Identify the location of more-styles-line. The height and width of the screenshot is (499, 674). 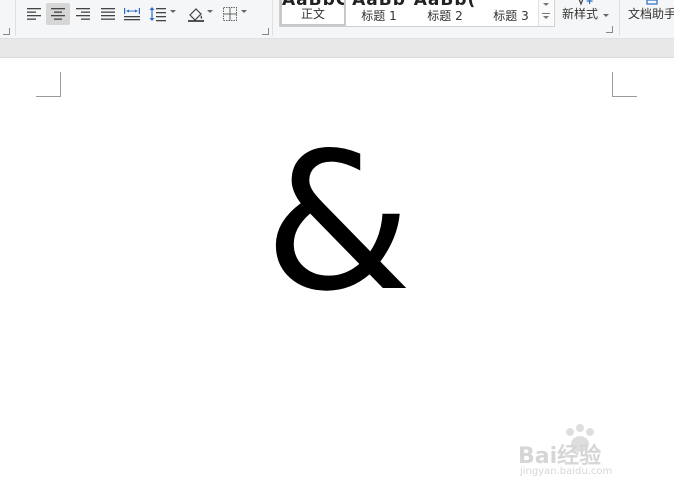
(546, 13).